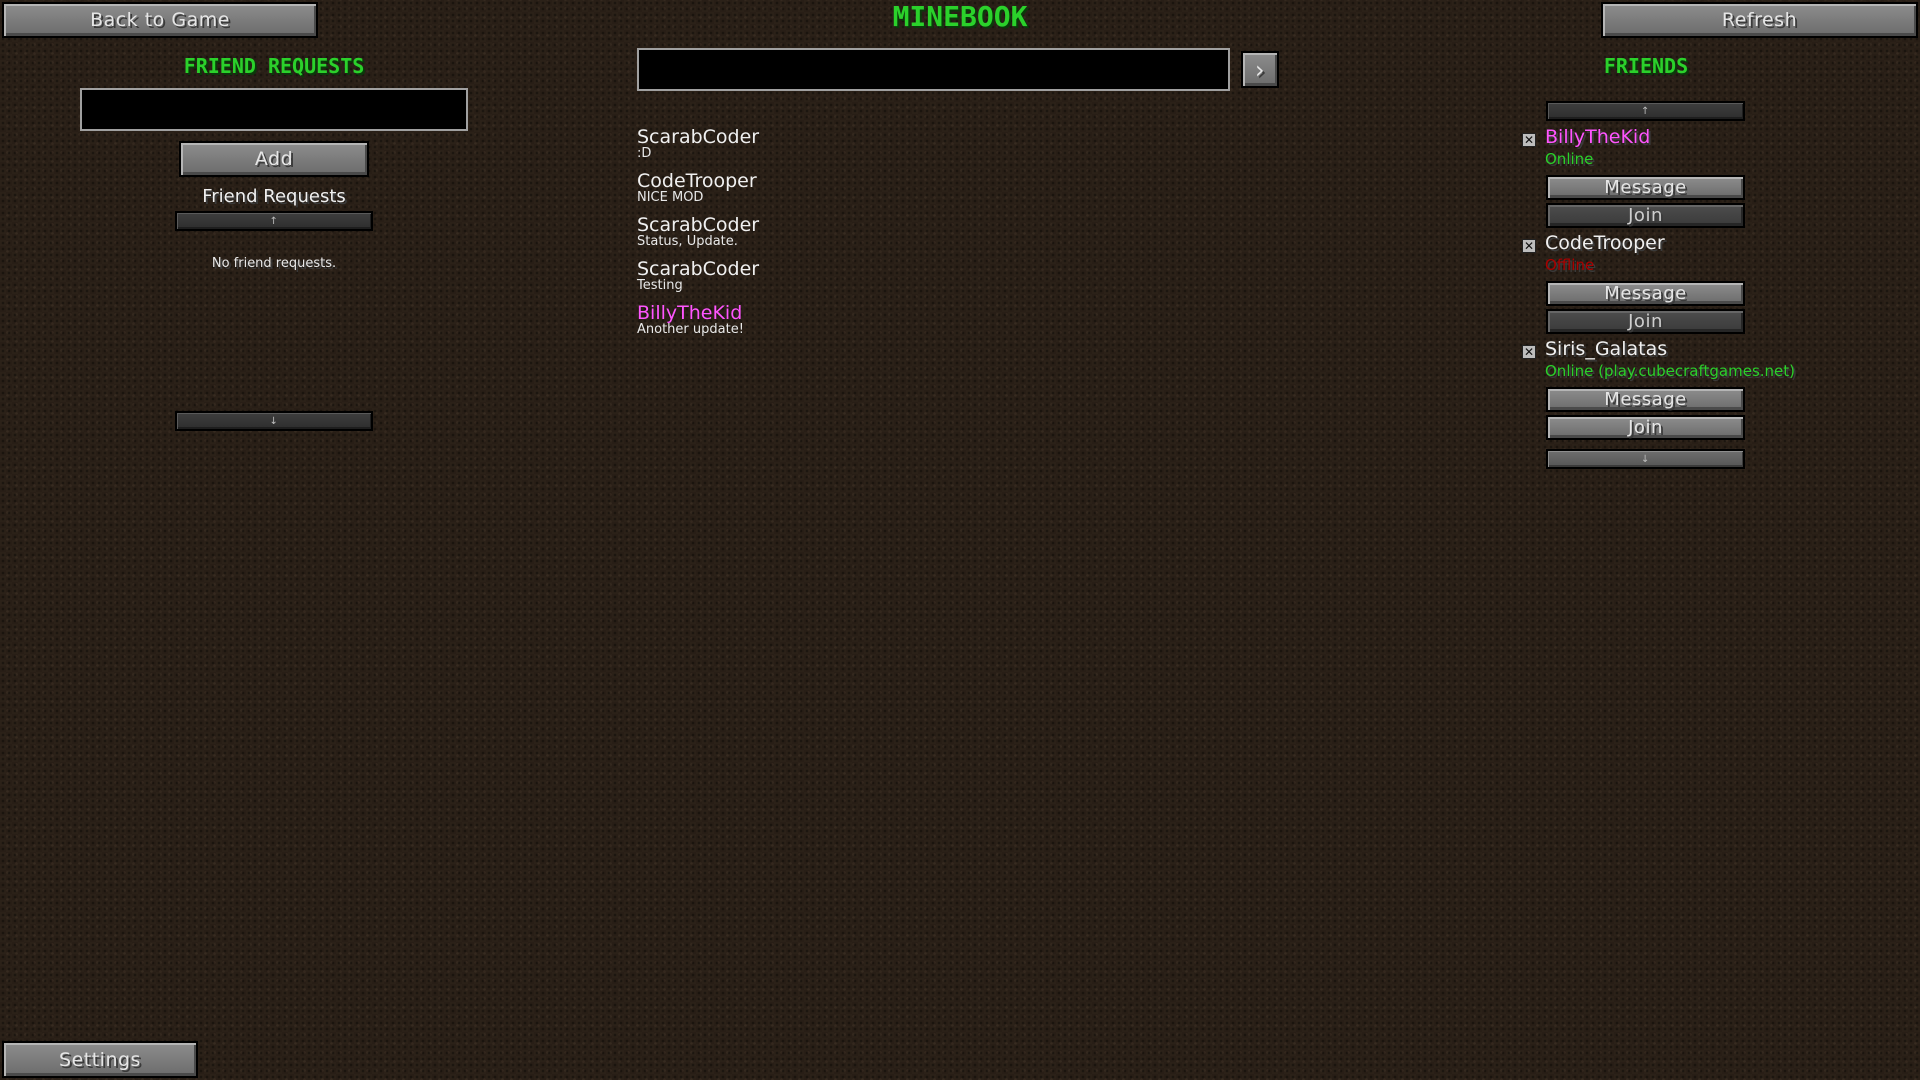 The width and height of the screenshot is (1920, 1080). What do you see at coordinates (1645, 111) in the screenshot?
I see `friends-scroll-up-button: ↑` at bounding box center [1645, 111].